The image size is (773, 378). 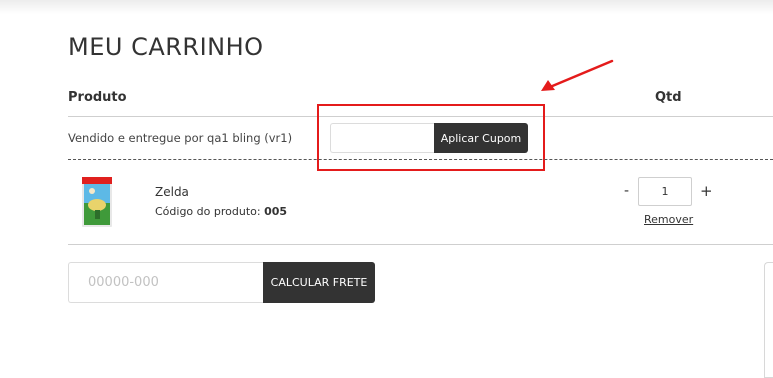 What do you see at coordinates (431, 137) in the screenshot?
I see `annotation-highlight-box` at bounding box center [431, 137].